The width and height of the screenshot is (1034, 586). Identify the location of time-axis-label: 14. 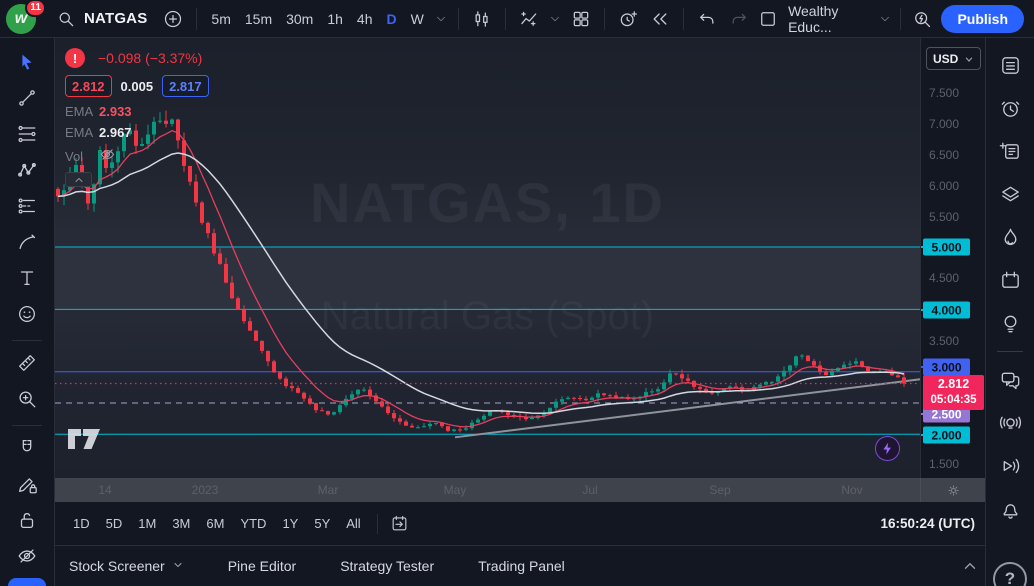
(105, 490).